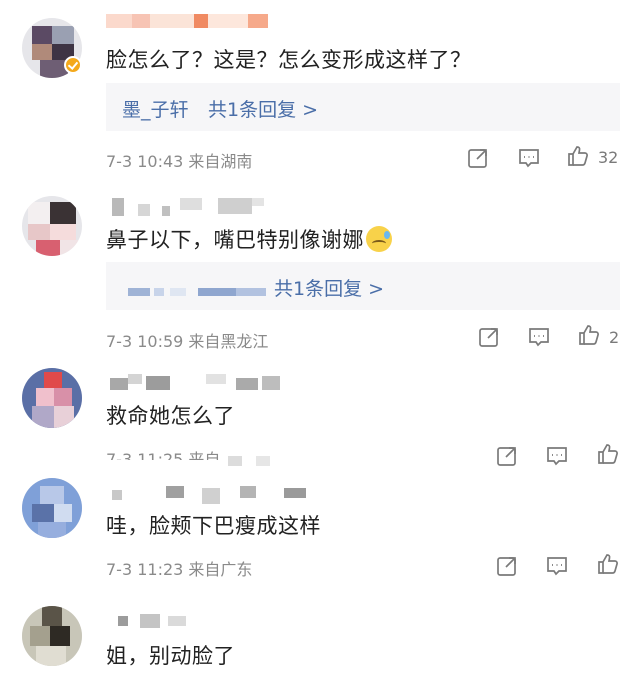 The width and height of the screenshot is (640, 676). I want to click on comment-location: 来自, so click(204, 455).